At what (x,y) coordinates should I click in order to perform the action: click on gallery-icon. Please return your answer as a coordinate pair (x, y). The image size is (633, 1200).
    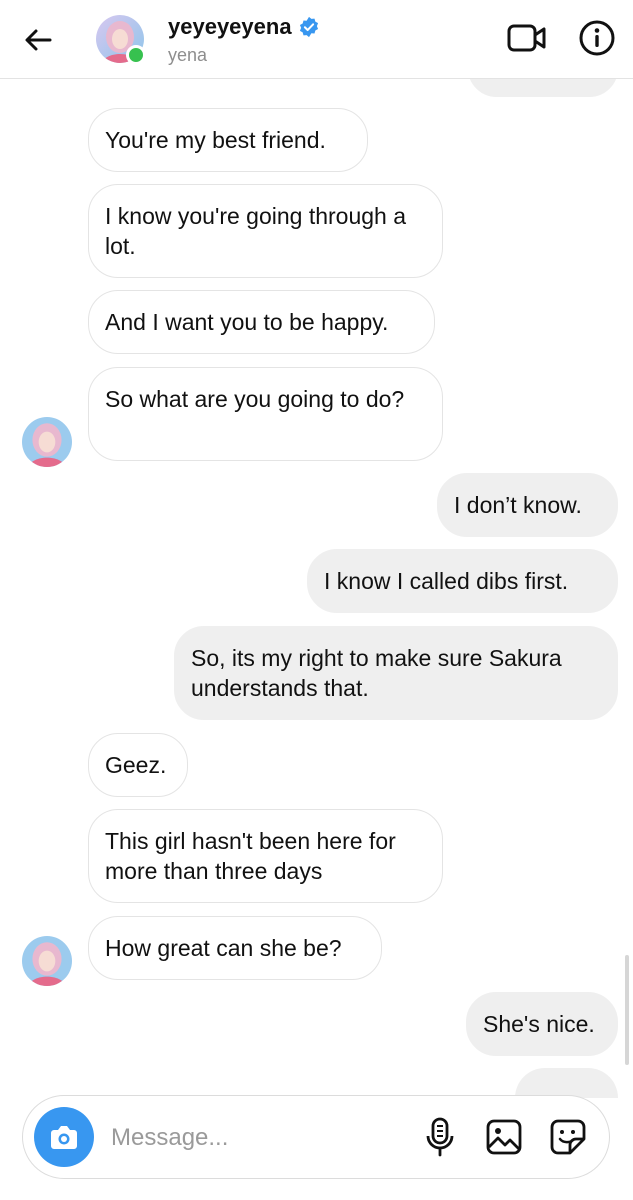
    Looking at the image, I should click on (504, 1137).